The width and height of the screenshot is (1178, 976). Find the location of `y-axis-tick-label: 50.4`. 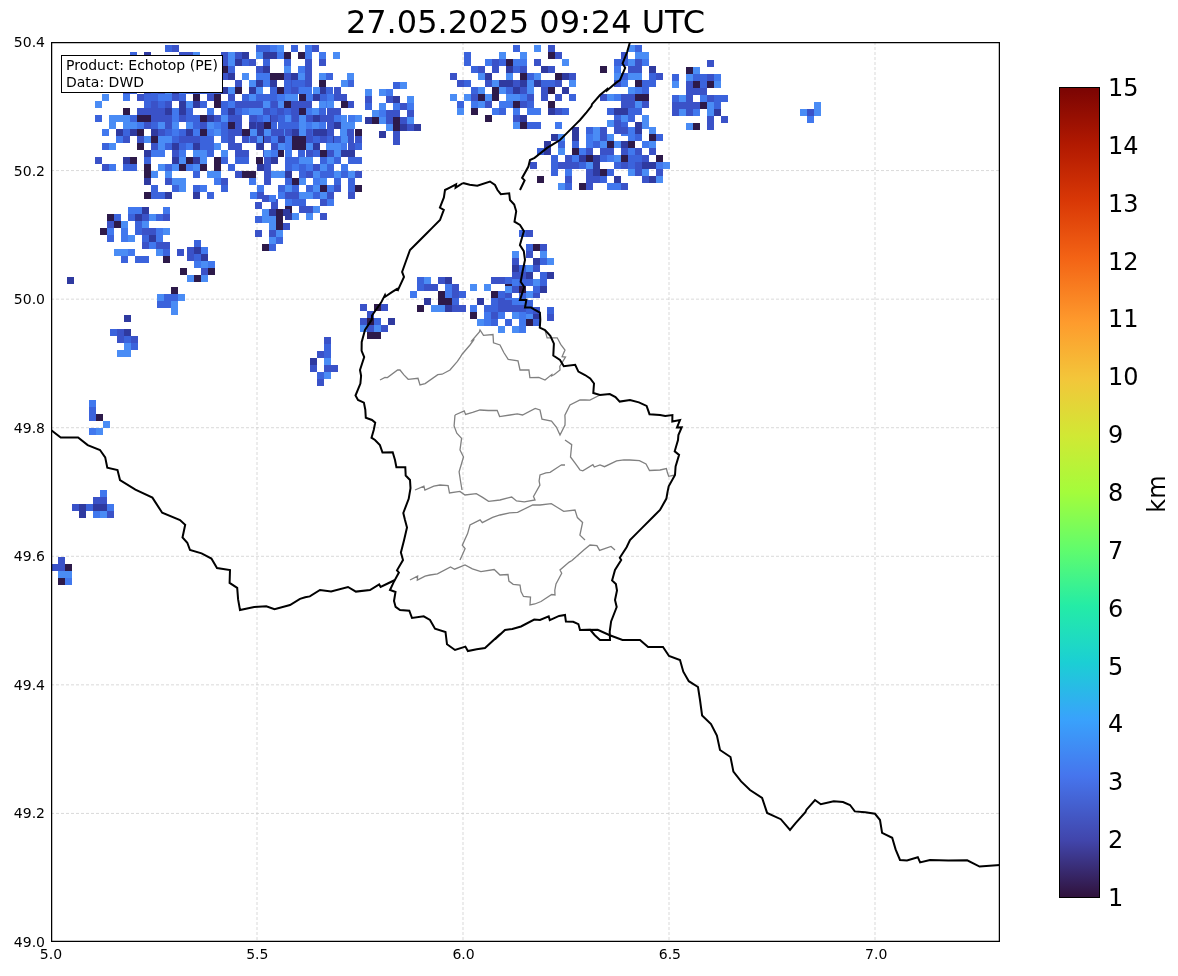

y-axis-tick-label: 50.4 is located at coordinates (28, 42).